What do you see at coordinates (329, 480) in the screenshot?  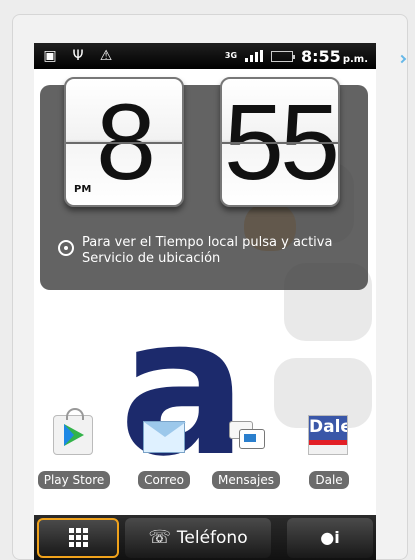 I see `app-label: Dale` at bounding box center [329, 480].